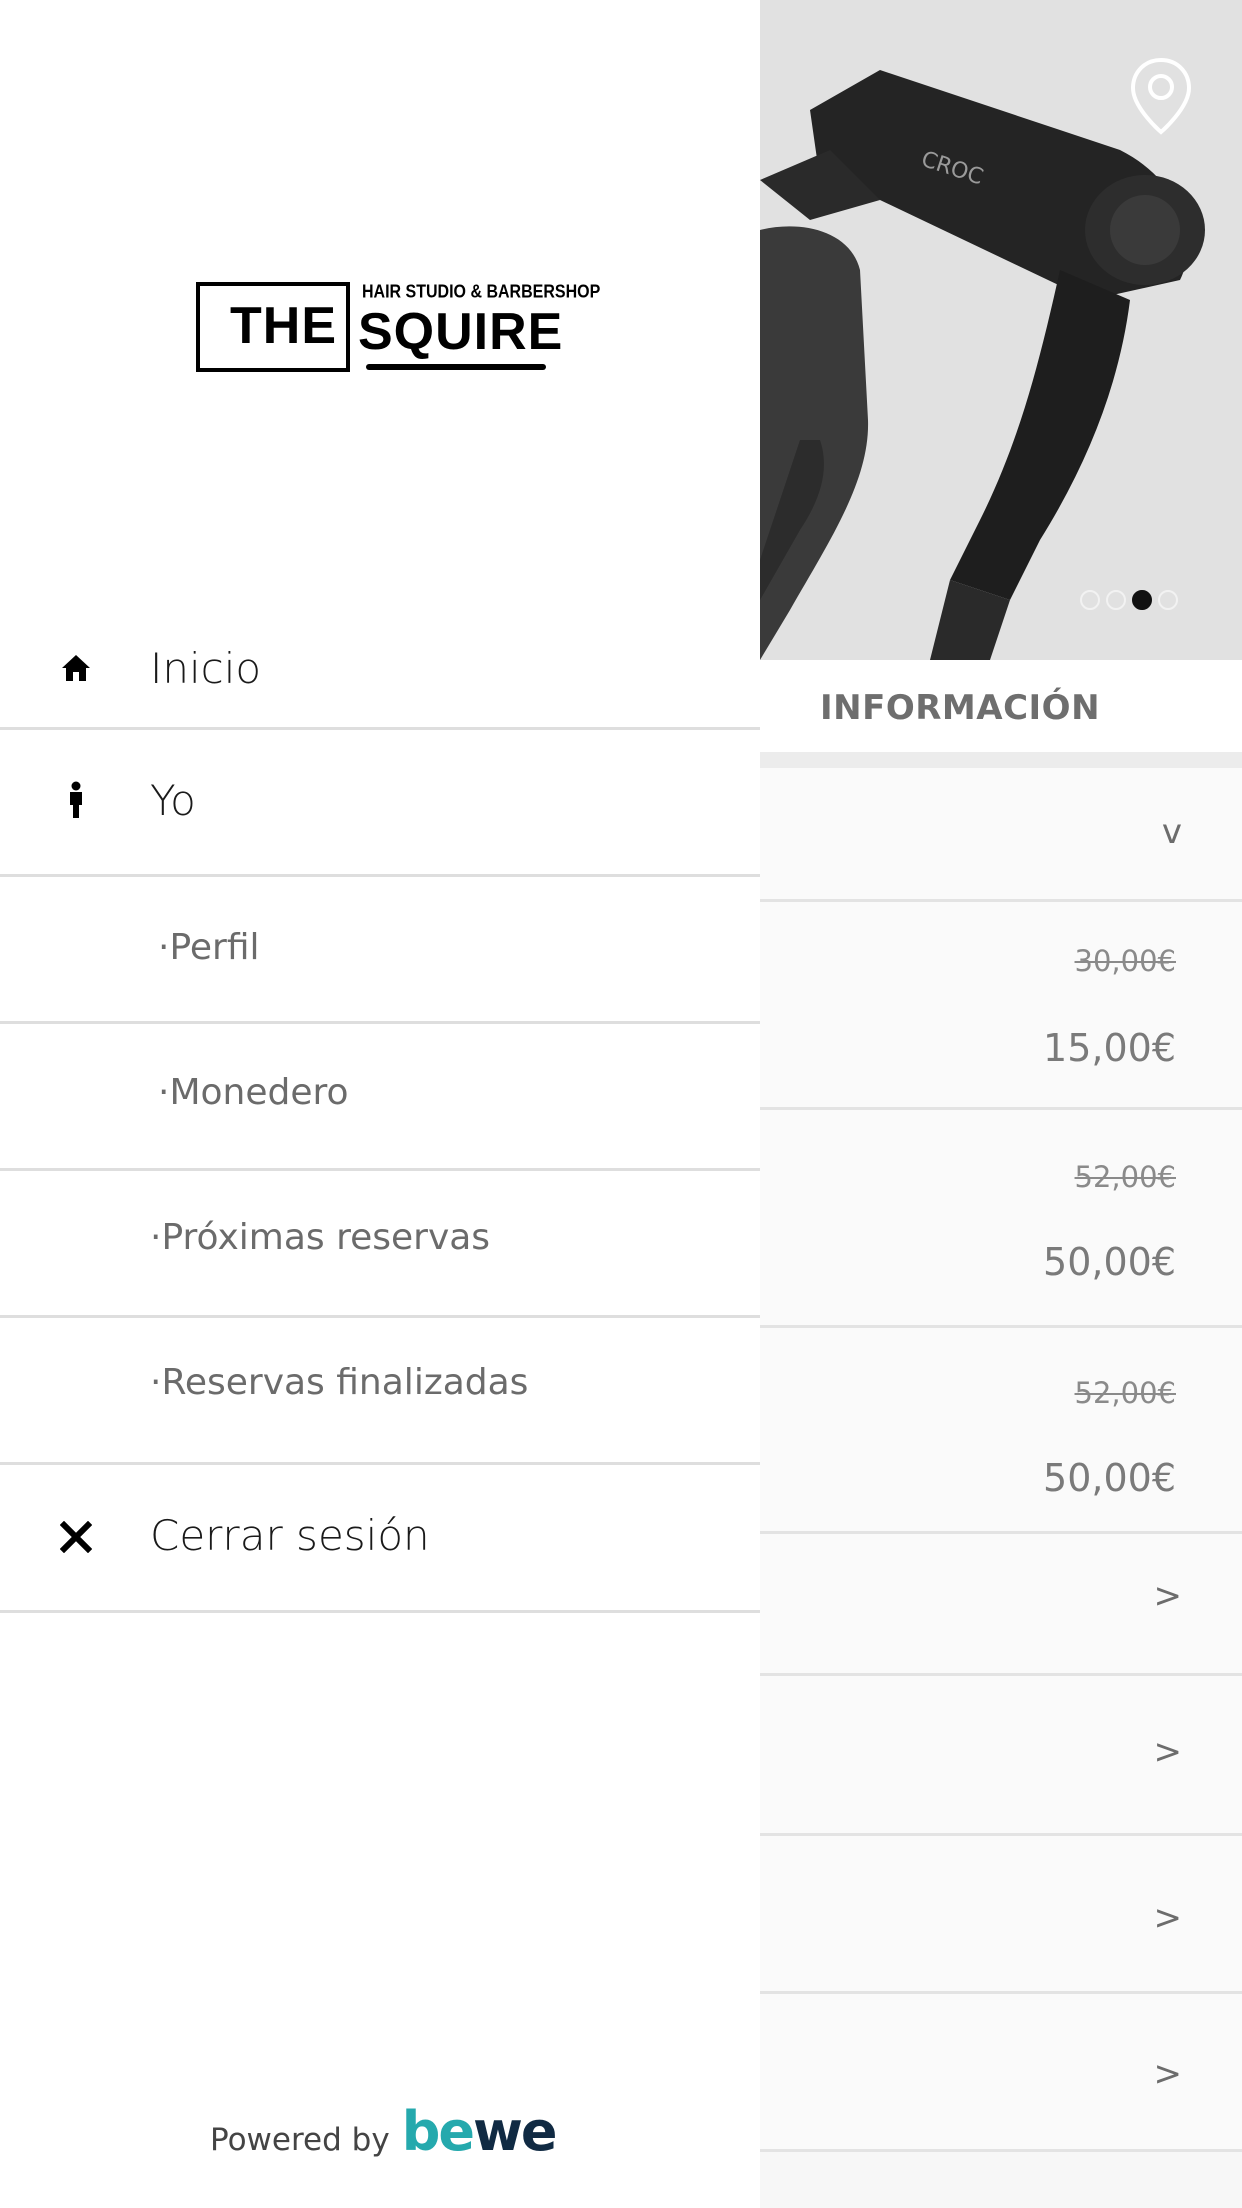 Image resolution: width=1242 pixels, height=2208 pixels. What do you see at coordinates (300, 2140) in the screenshot?
I see `powered-by-text: Powered by` at bounding box center [300, 2140].